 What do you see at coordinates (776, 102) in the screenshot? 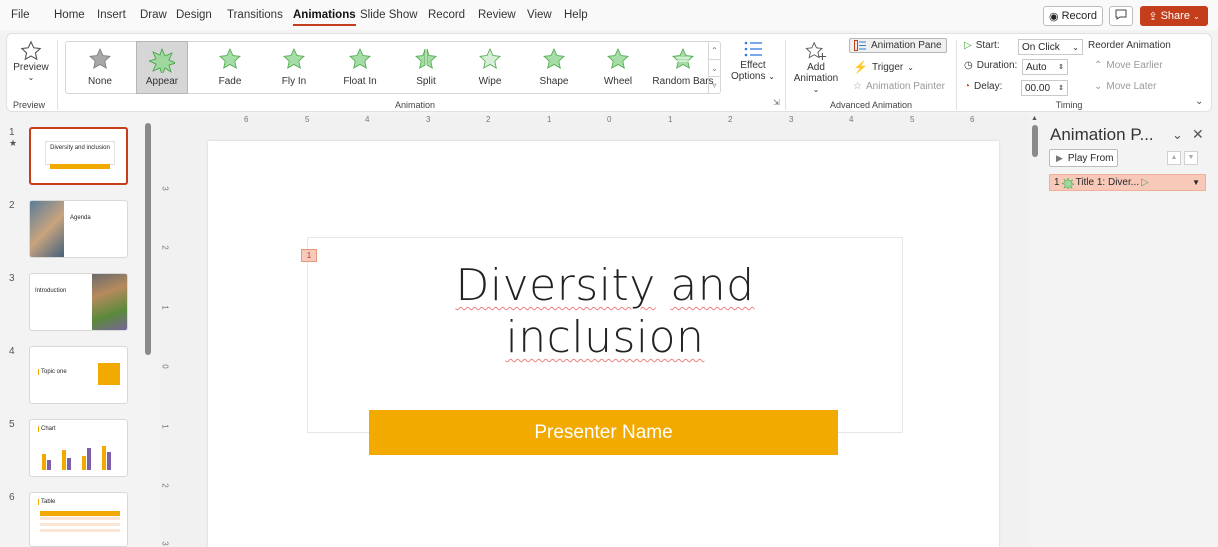
I see `dialog-launcher-icon: ⇲` at bounding box center [776, 102].